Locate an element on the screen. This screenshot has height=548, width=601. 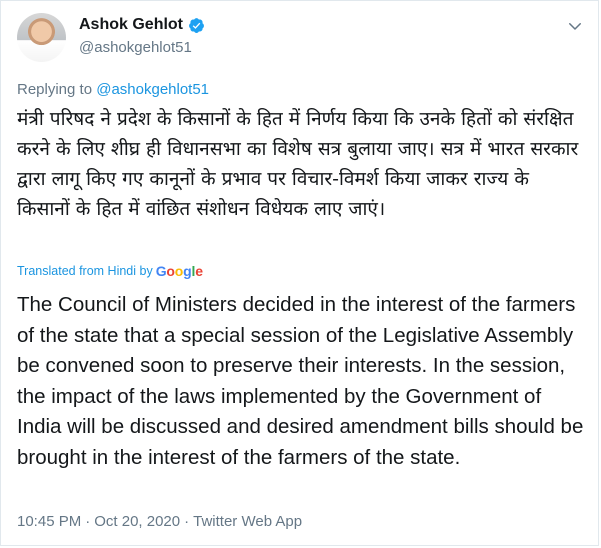
replying-to-line: Replying to @ashokgehlot51 is located at coordinates (113, 89).